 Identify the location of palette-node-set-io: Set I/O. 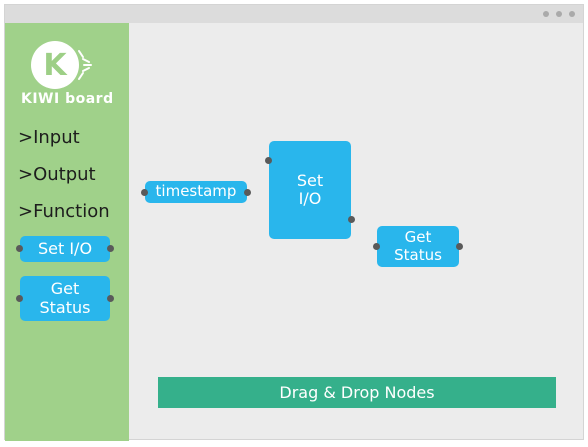
(65, 249).